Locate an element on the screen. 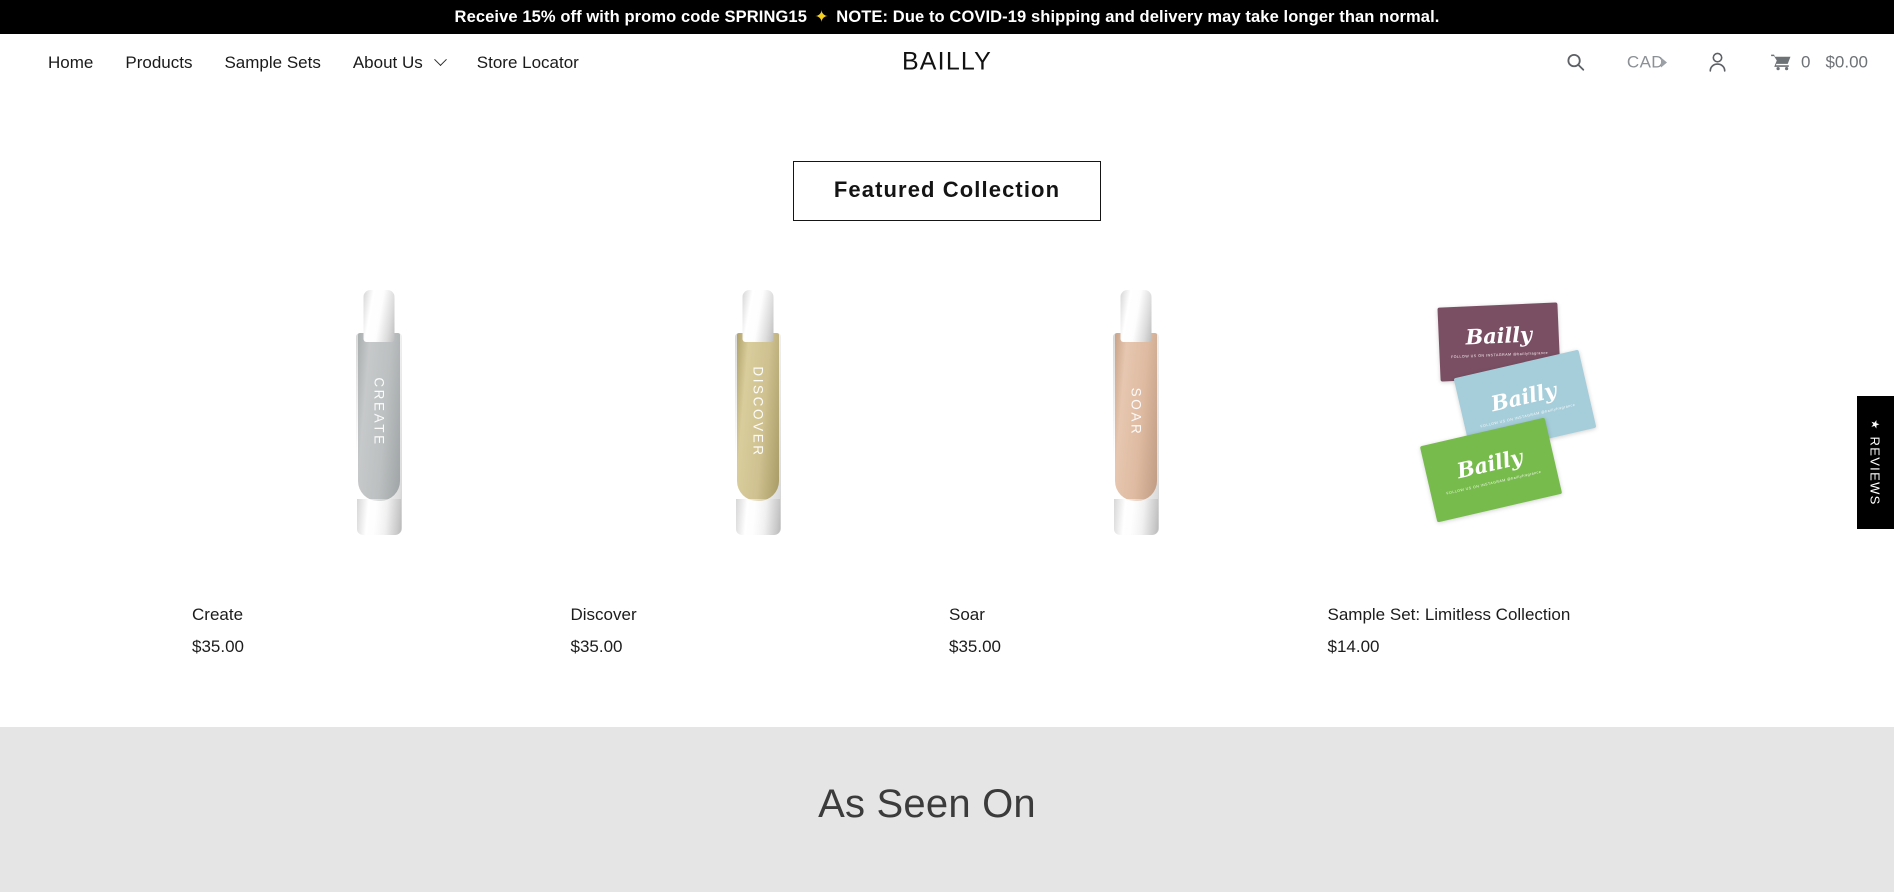 The height and width of the screenshot is (892, 1894). product-image-discover: DISCOVER is located at coordinates (758, 412).